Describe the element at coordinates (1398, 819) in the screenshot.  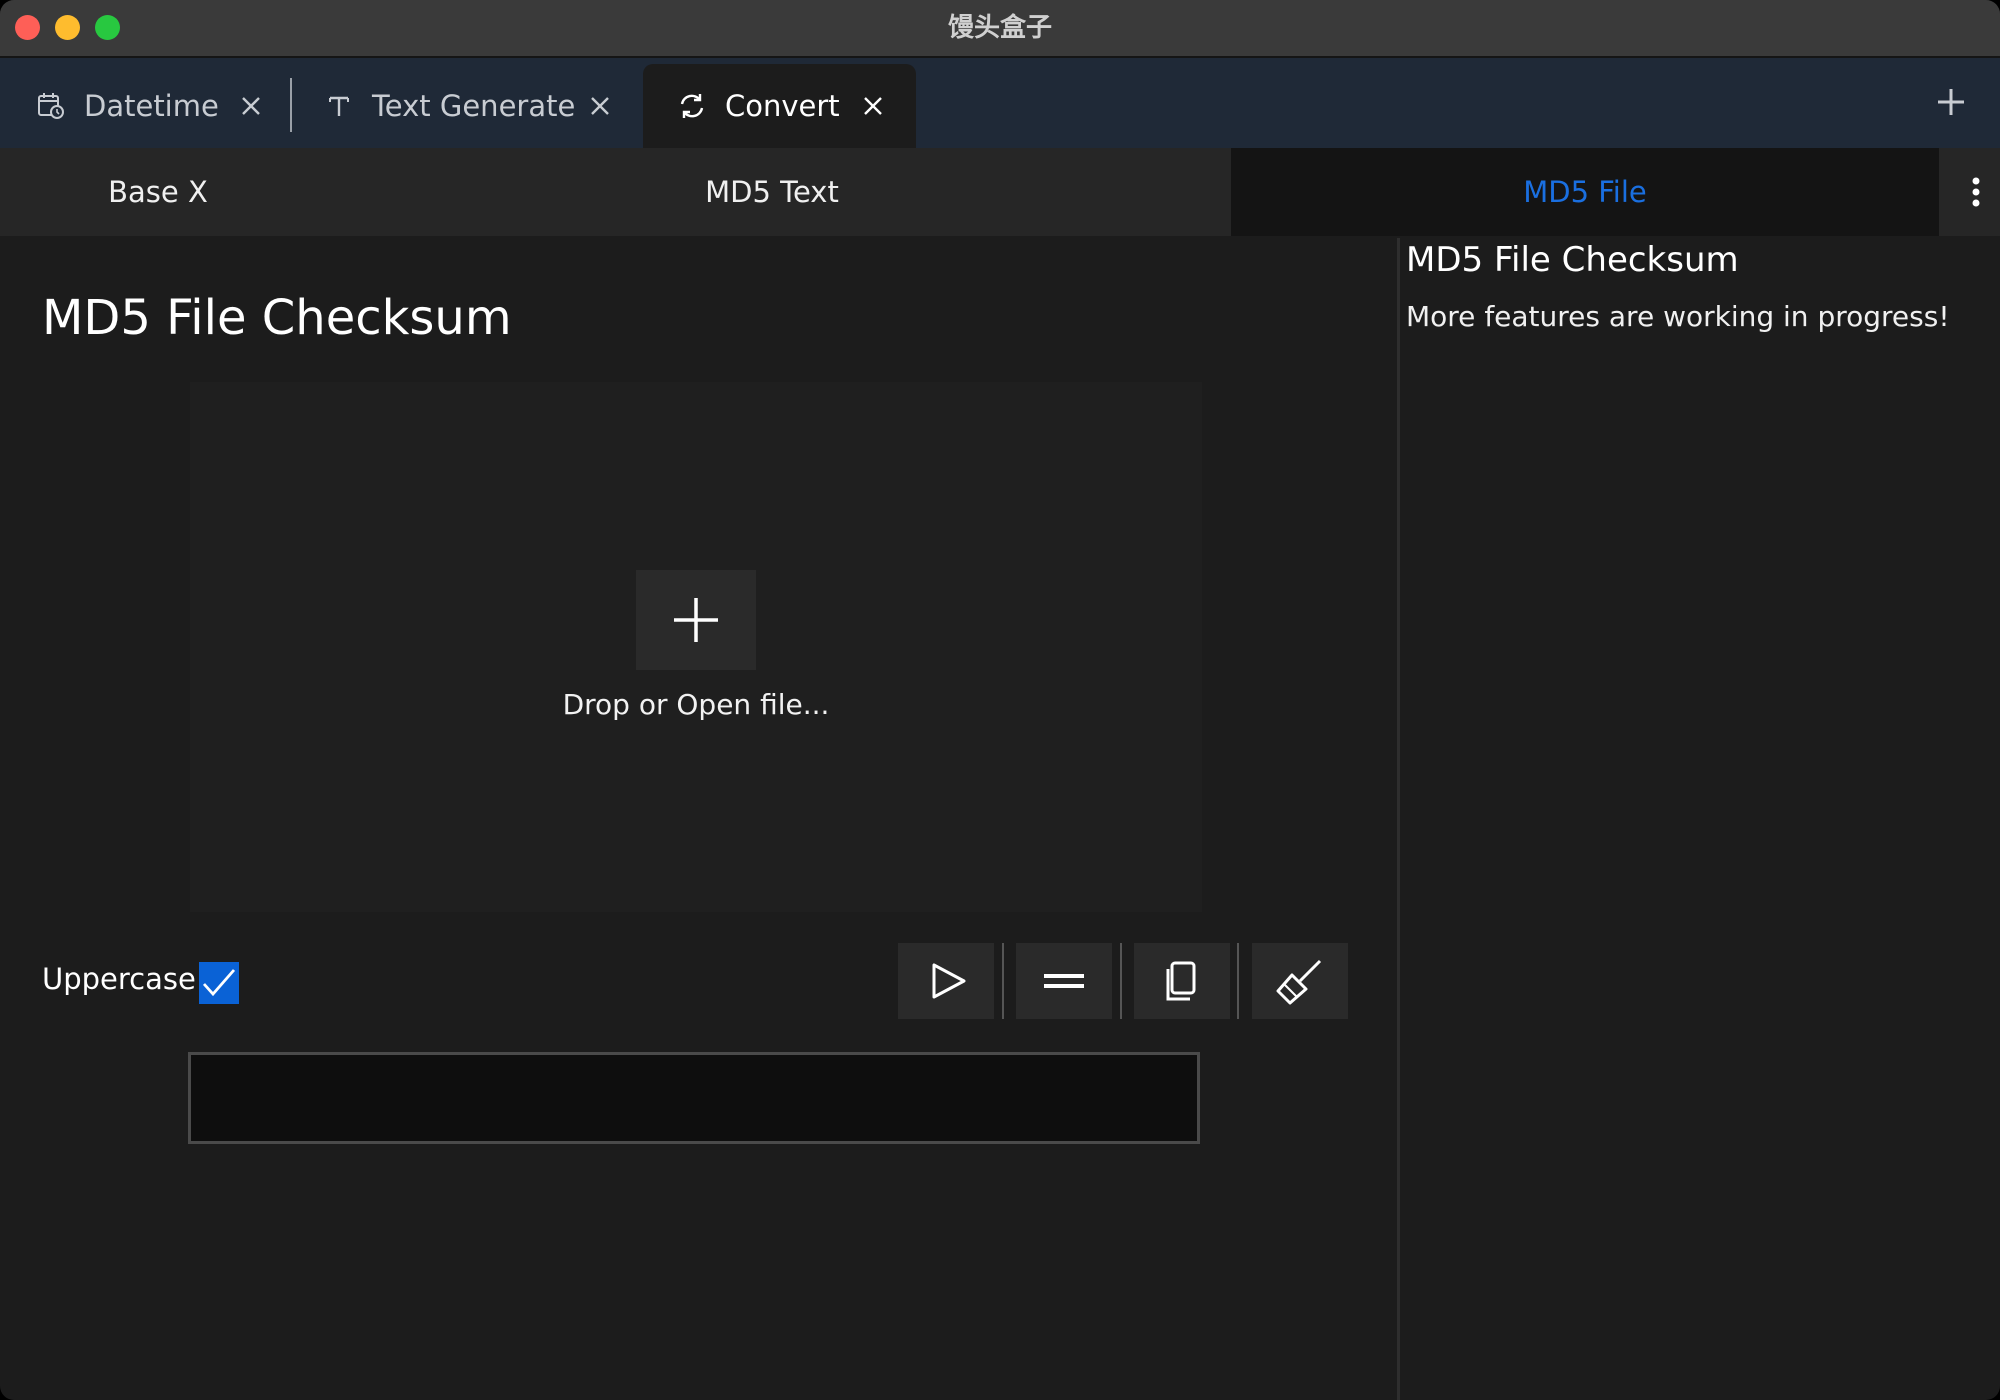
I see `panel-divider` at that location.